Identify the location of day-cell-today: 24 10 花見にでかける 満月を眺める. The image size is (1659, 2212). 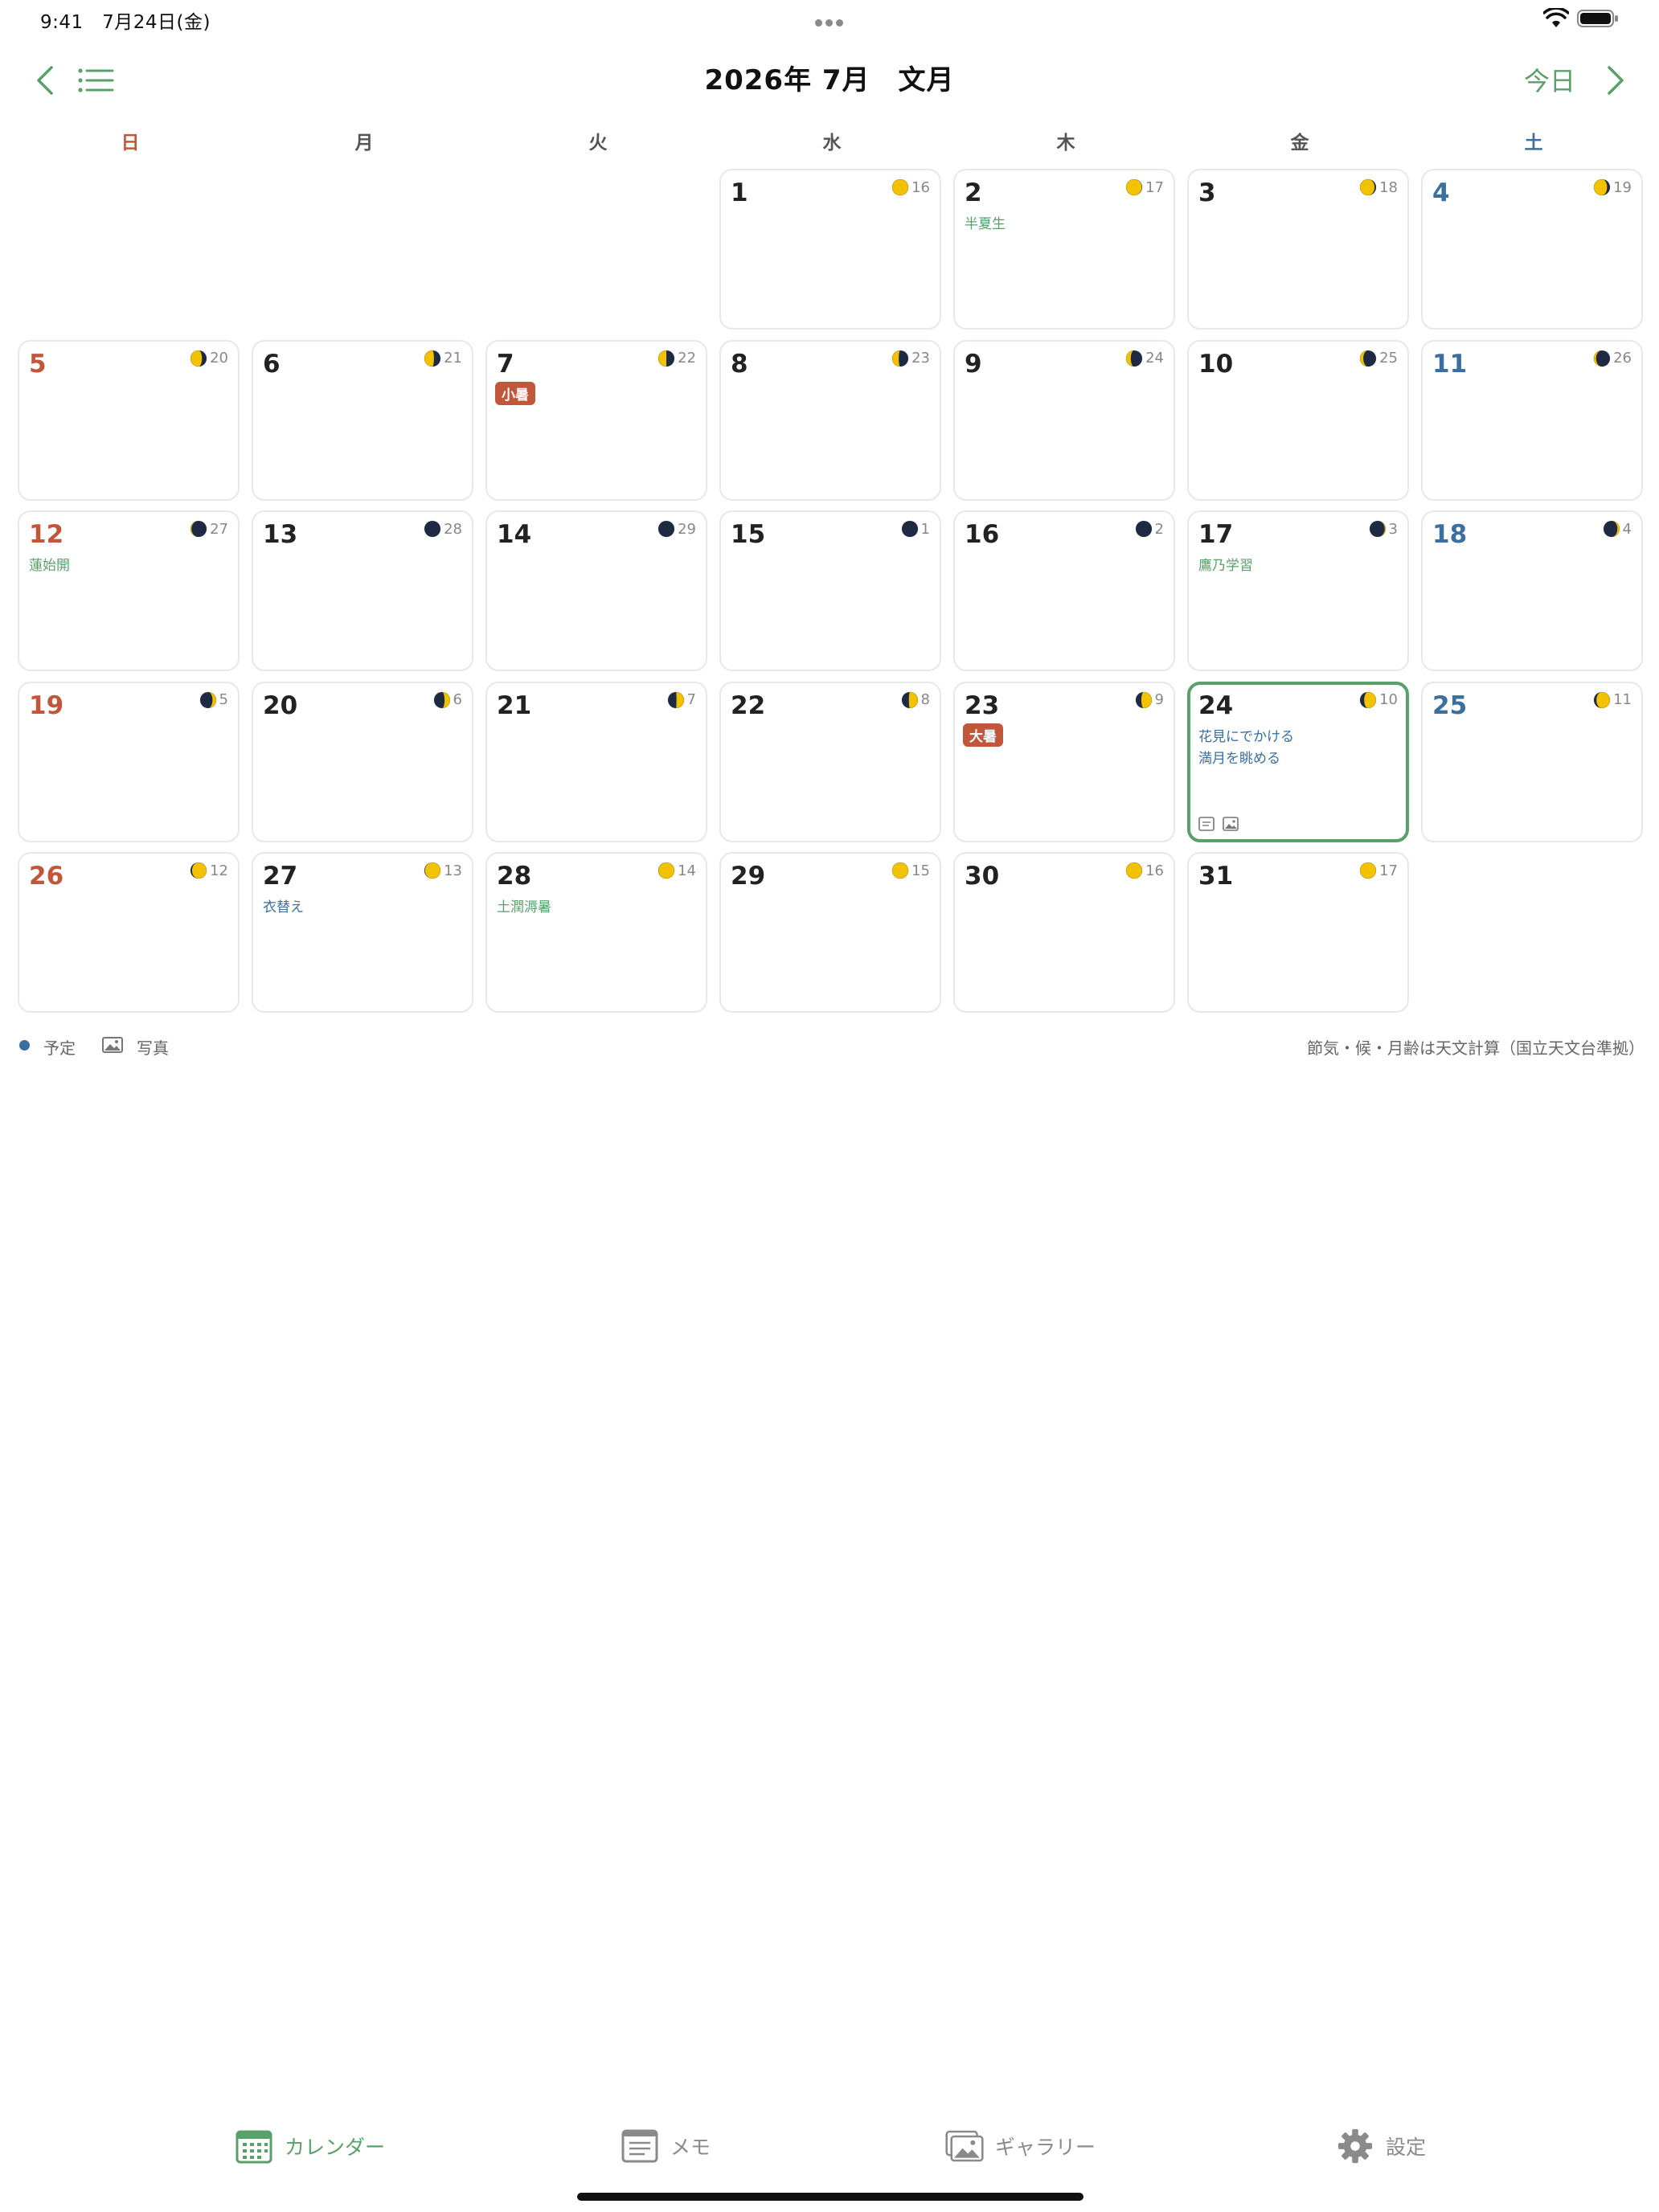
(1298, 761).